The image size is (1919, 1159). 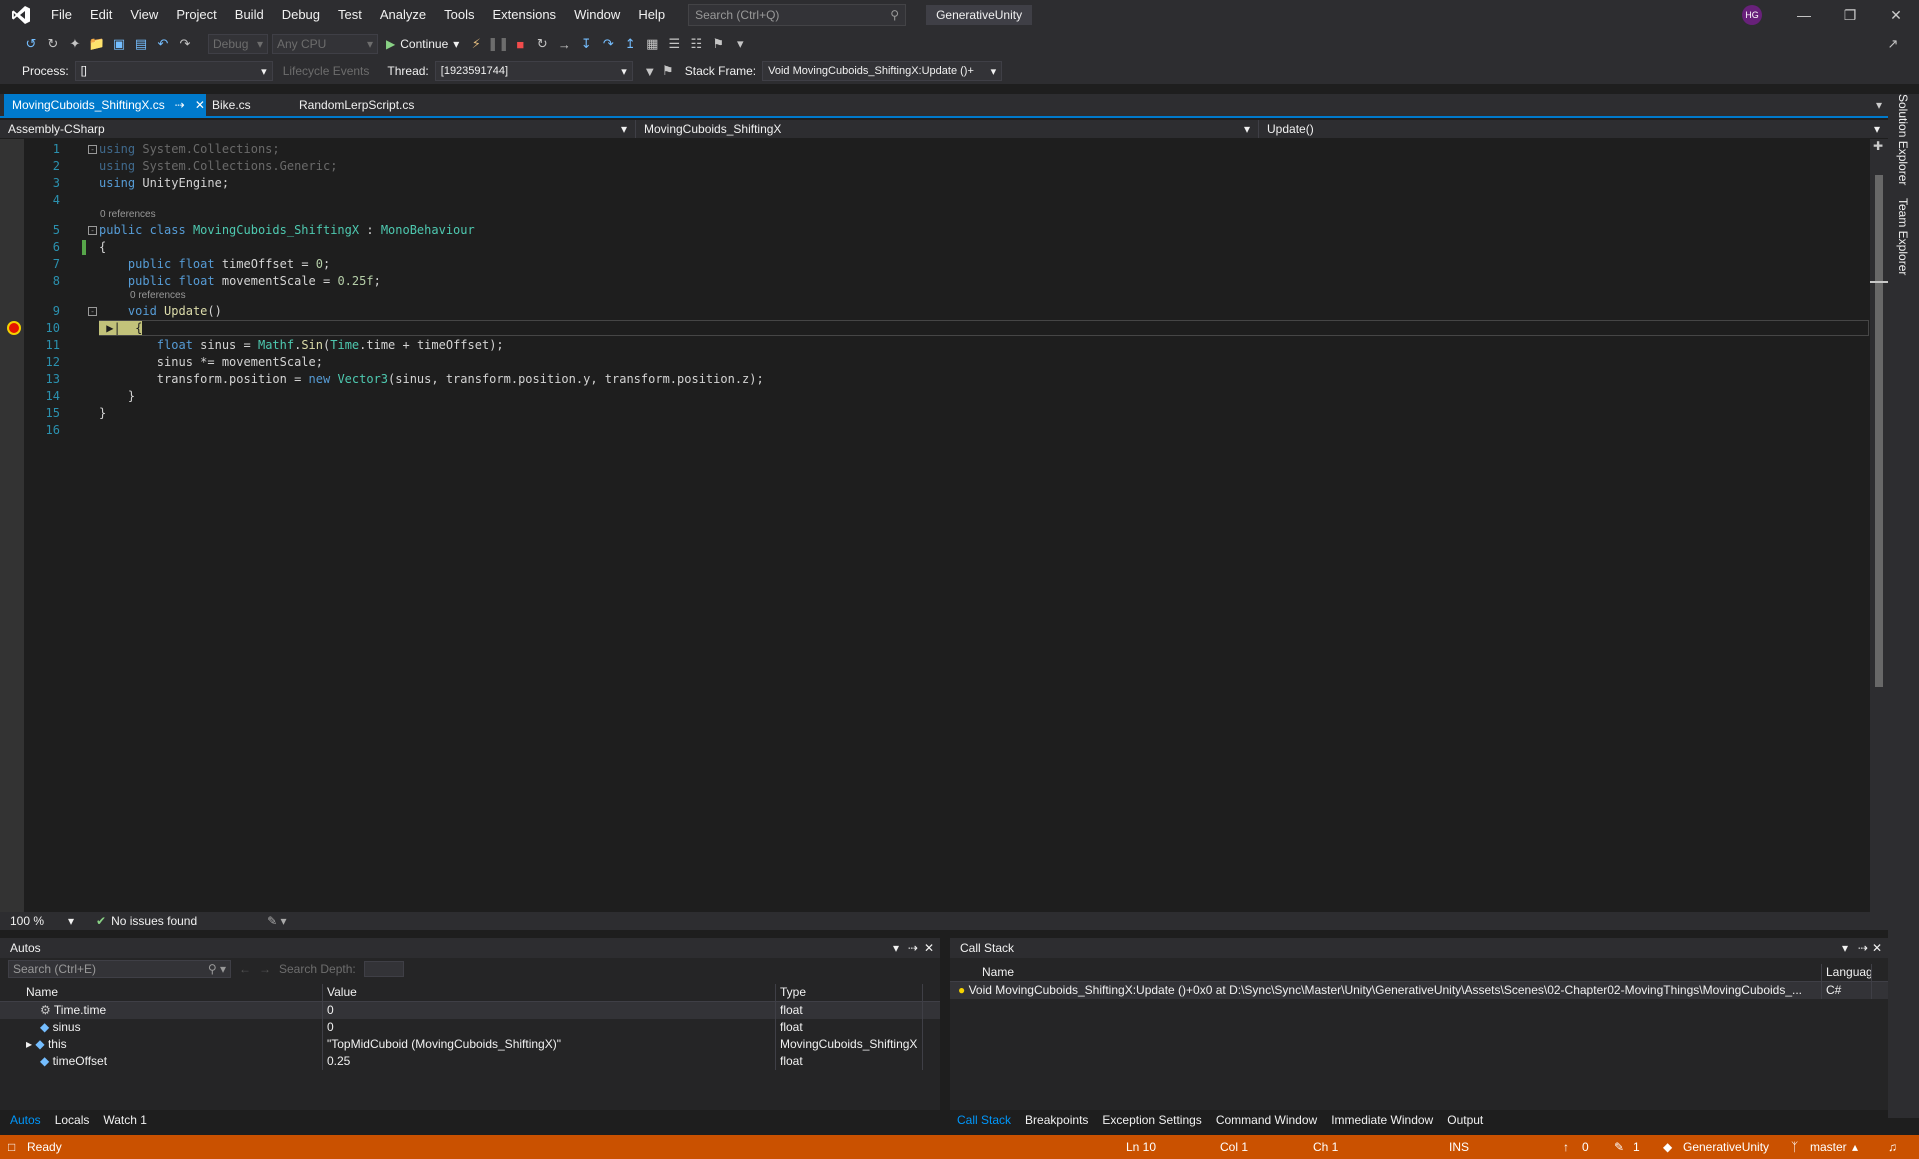 I want to click on branch-name: master, so click(x=1828, y=1147).